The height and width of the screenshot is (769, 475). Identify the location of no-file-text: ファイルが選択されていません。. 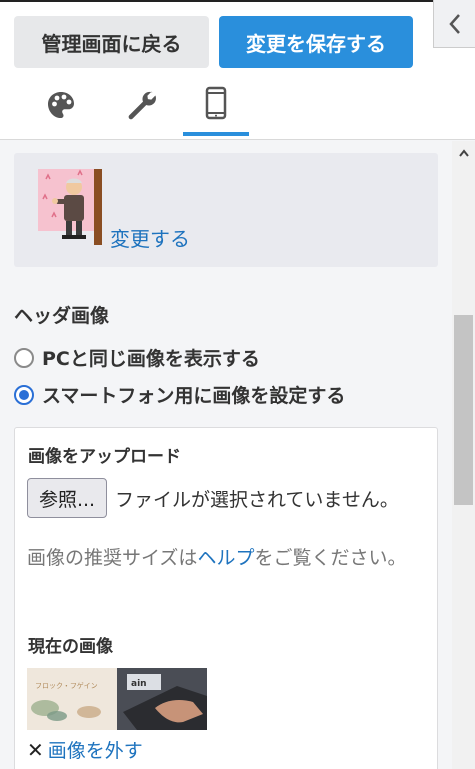
(257, 500).